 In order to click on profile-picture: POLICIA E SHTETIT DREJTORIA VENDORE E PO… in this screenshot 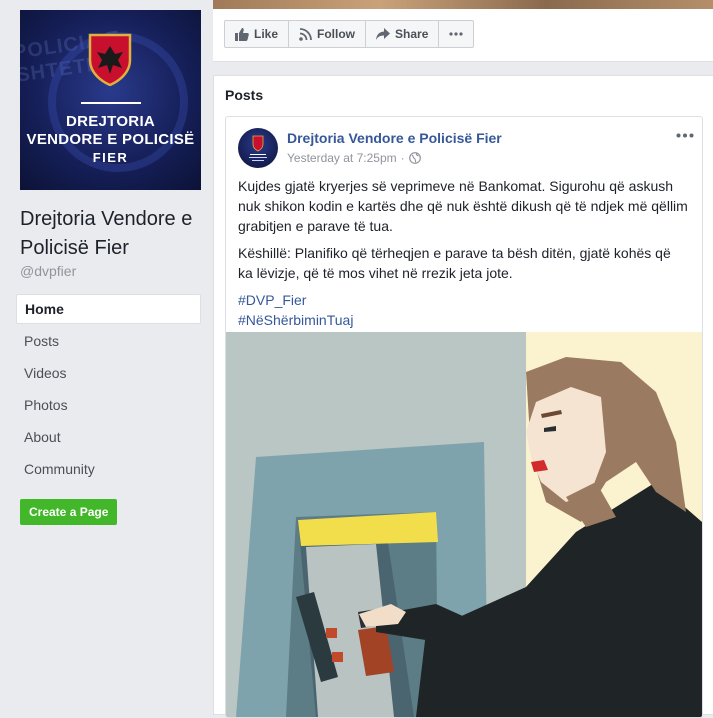, I will do `click(110, 100)`.